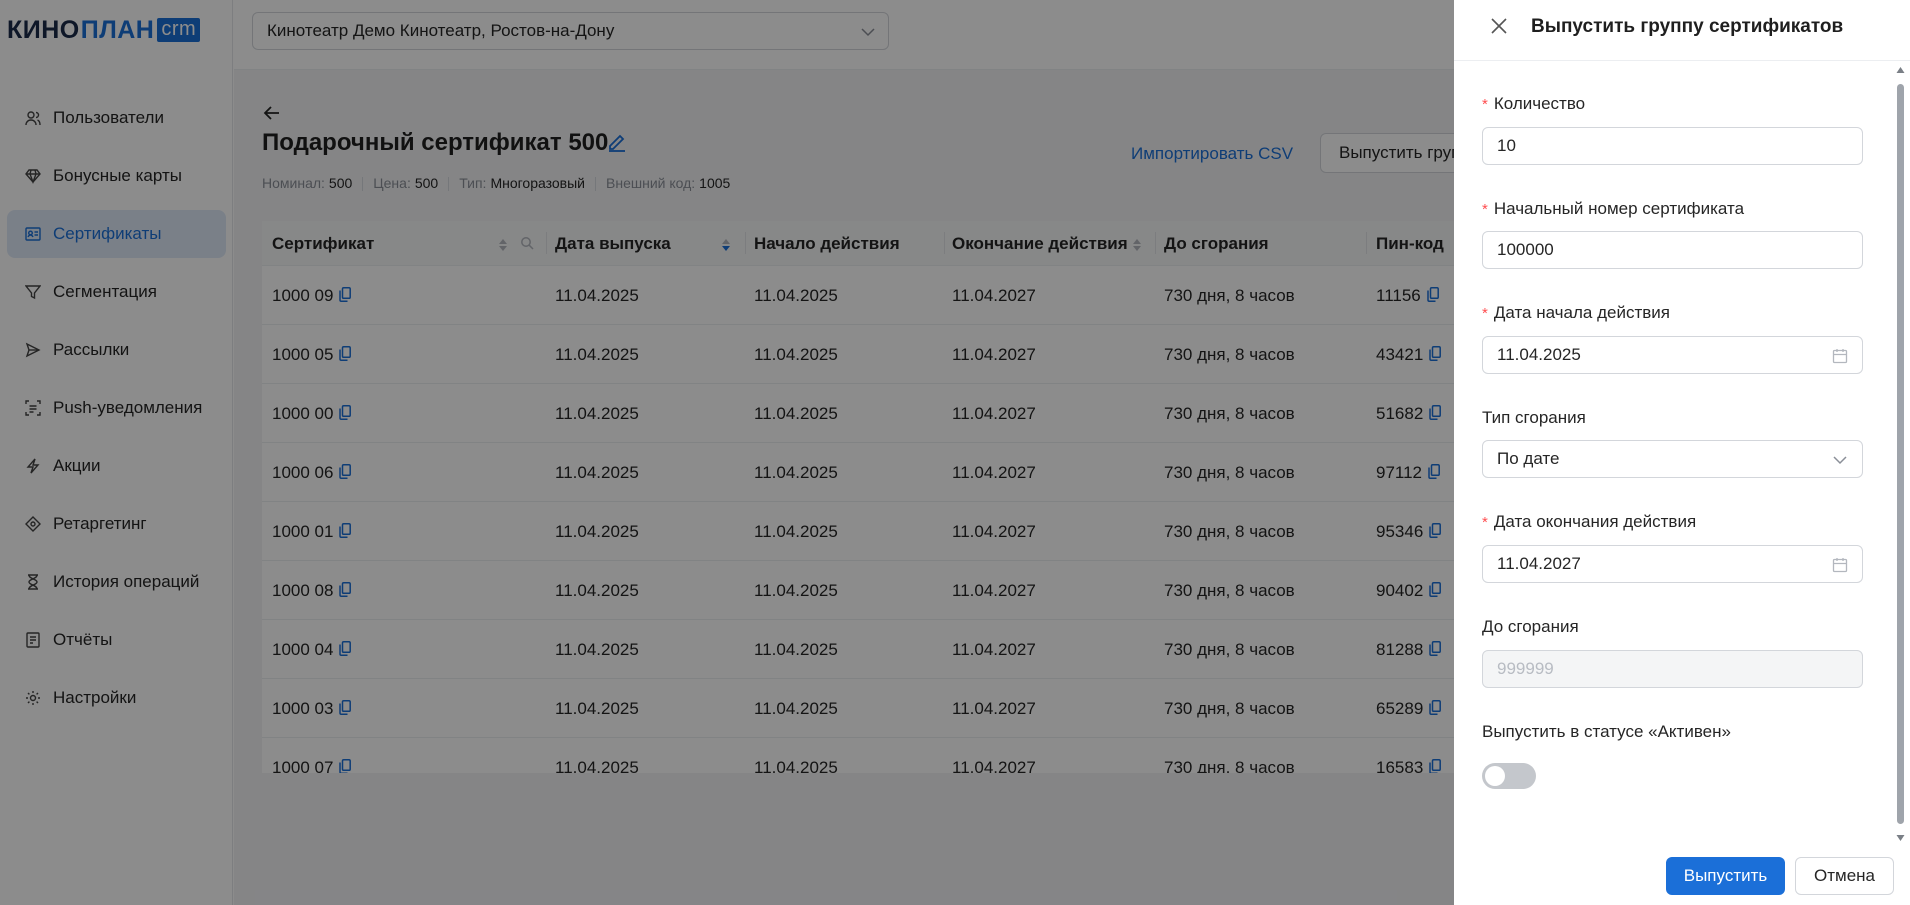 The width and height of the screenshot is (1910, 905). I want to click on drawer-scrollbar, so click(1900, 454).